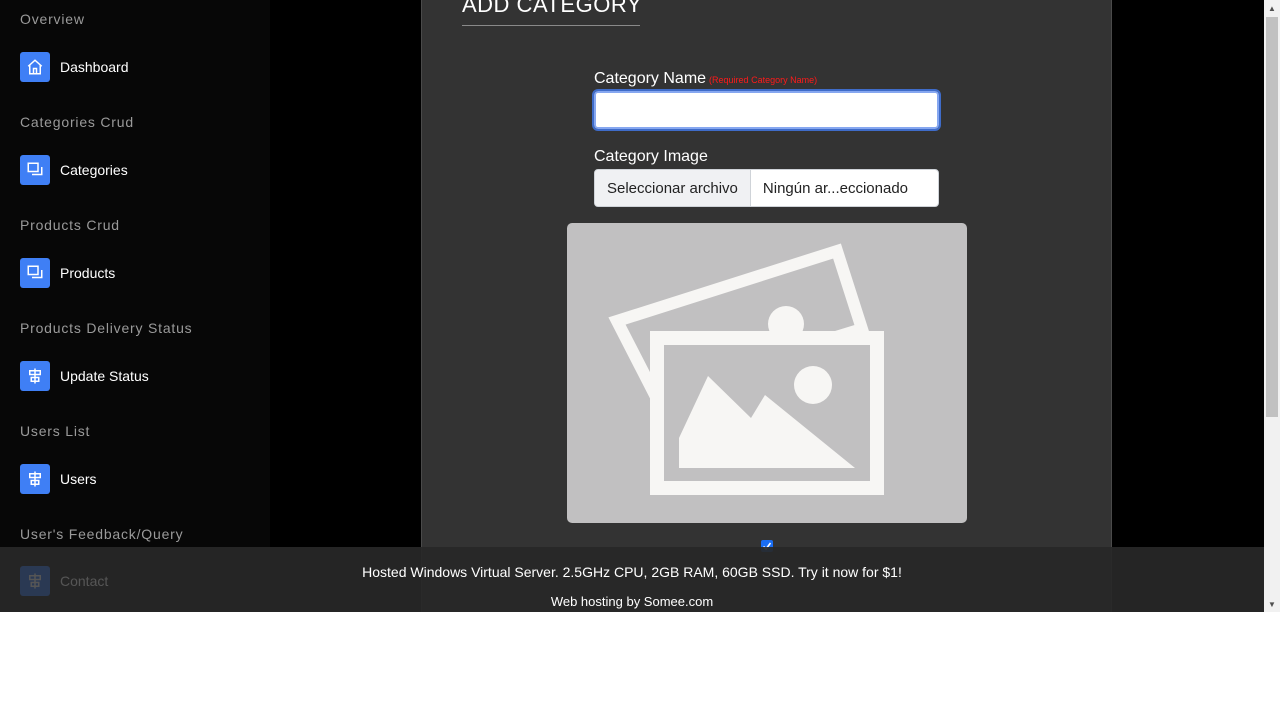 This screenshot has height=720, width=1280. Describe the element at coordinates (1272, 217) in the screenshot. I see `scroll-thumb` at that location.